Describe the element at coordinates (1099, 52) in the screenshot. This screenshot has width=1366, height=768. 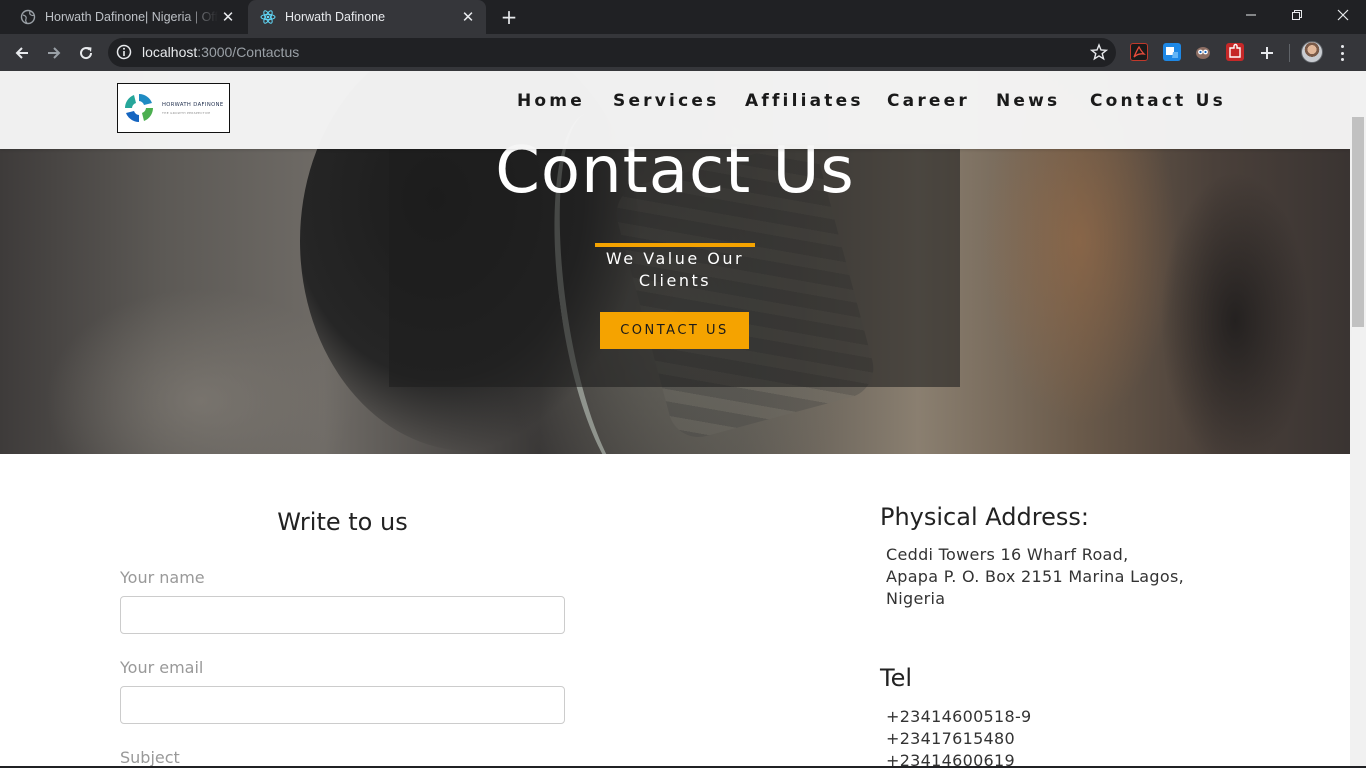
I see `bookmark-star-icon` at that location.